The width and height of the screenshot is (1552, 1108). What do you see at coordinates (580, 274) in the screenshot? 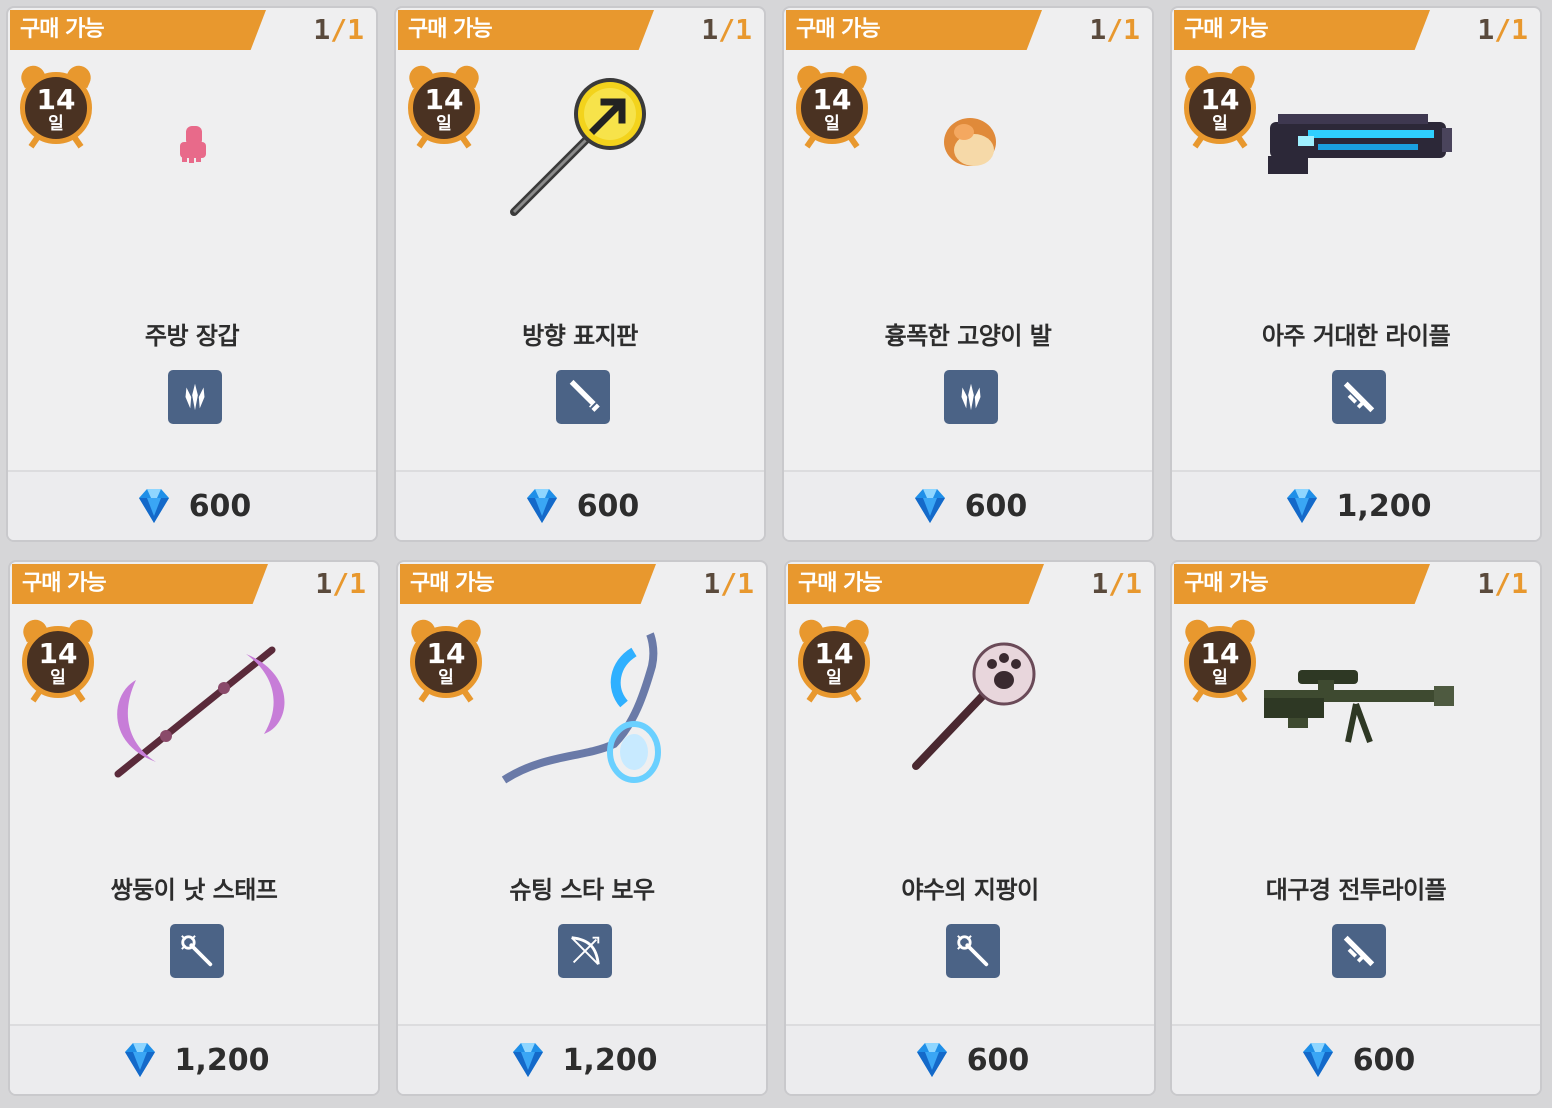
I see `shop-item-card: 구매 가능 1/1 14 일 방향 표지판 600` at bounding box center [580, 274].